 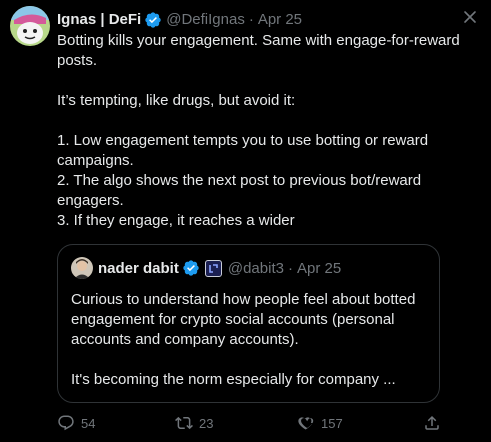 I want to click on author-avatar, so click(x=30, y=26).